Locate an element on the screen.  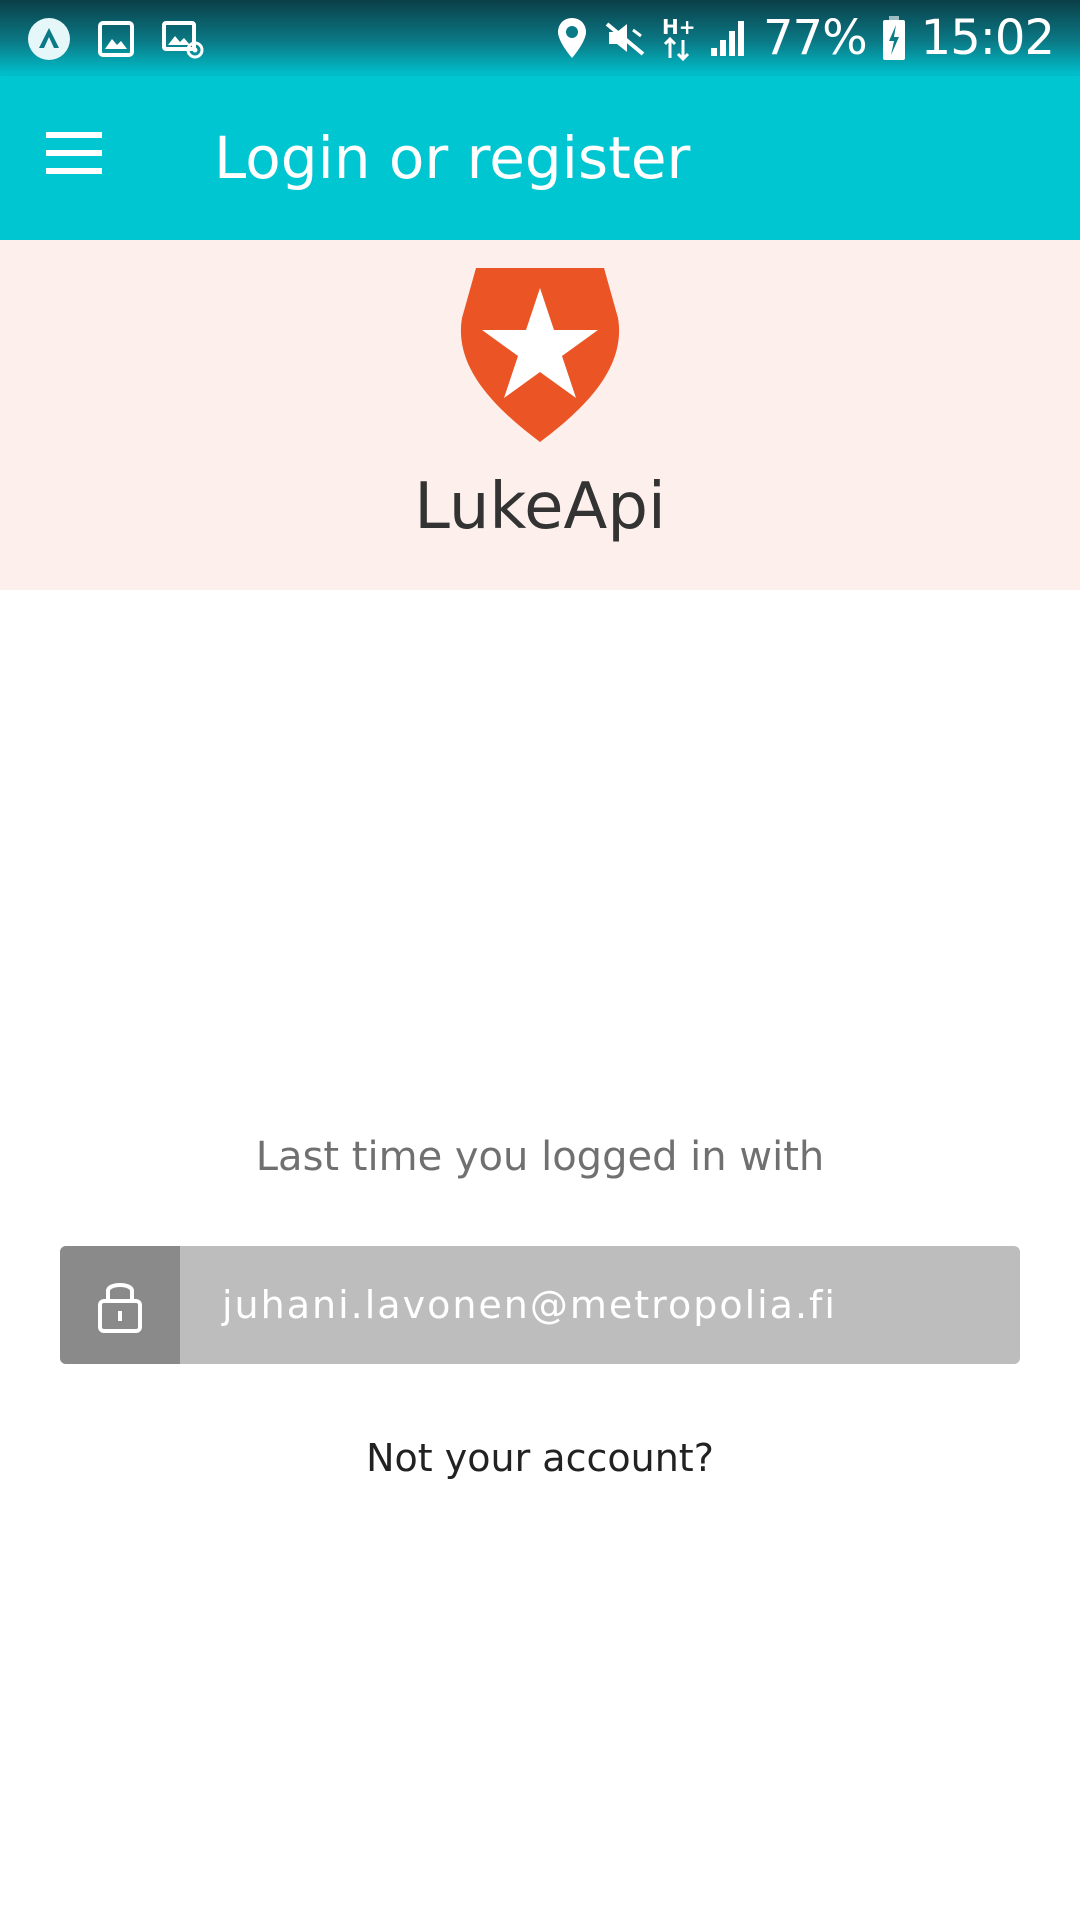
mute-icon is located at coordinates (625, 38).